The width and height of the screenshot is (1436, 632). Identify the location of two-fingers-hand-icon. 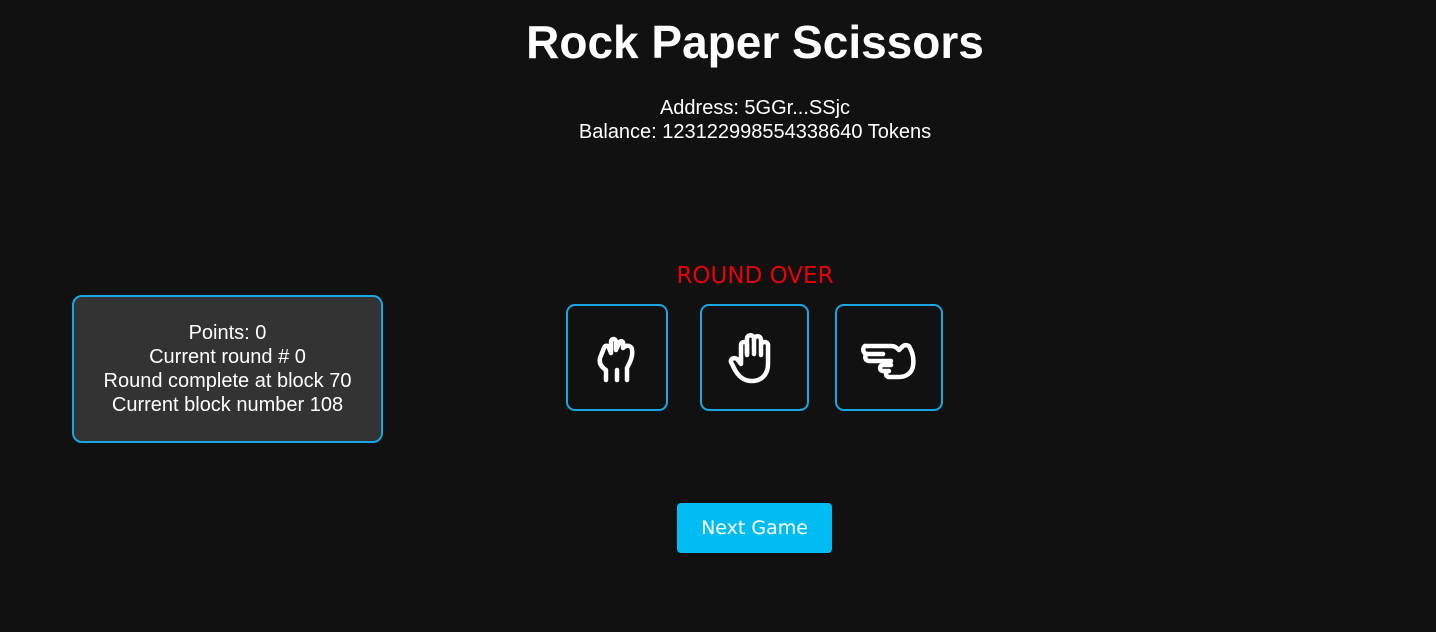
(889, 358).